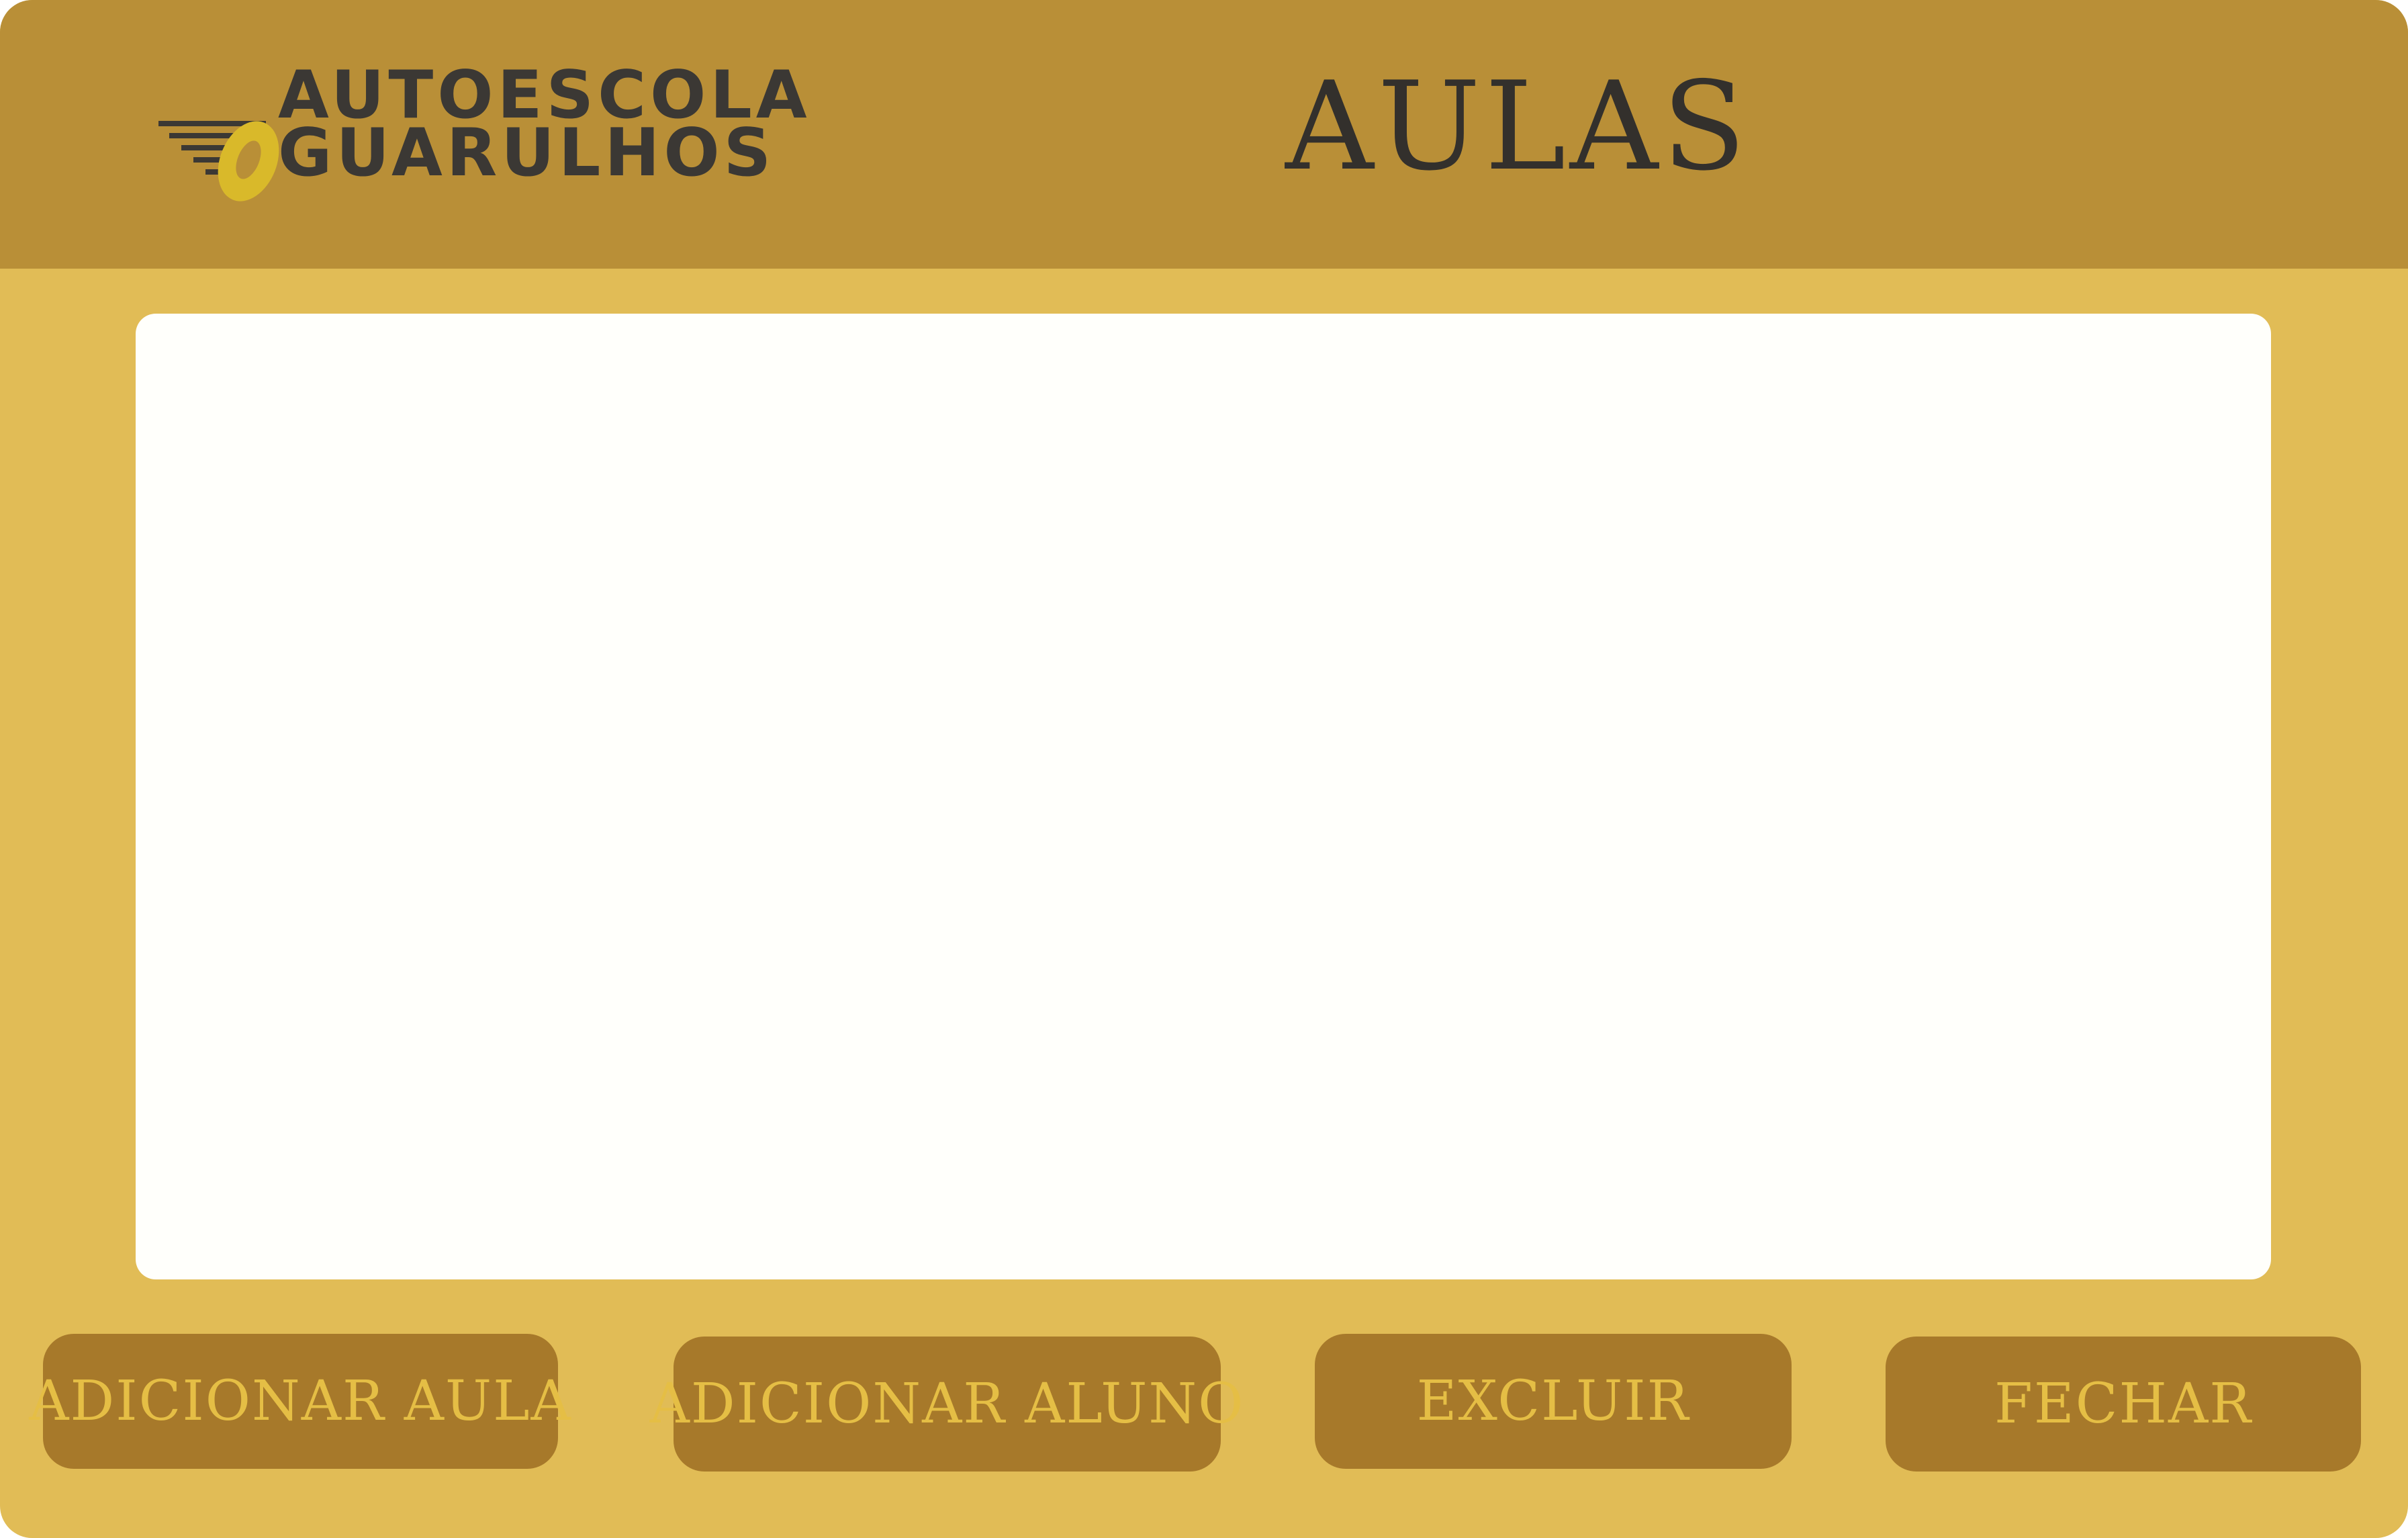  Describe the element at coordinates (1553, 1401) in the screenshot. I see `delete-button: EXCLUIR` at that location.